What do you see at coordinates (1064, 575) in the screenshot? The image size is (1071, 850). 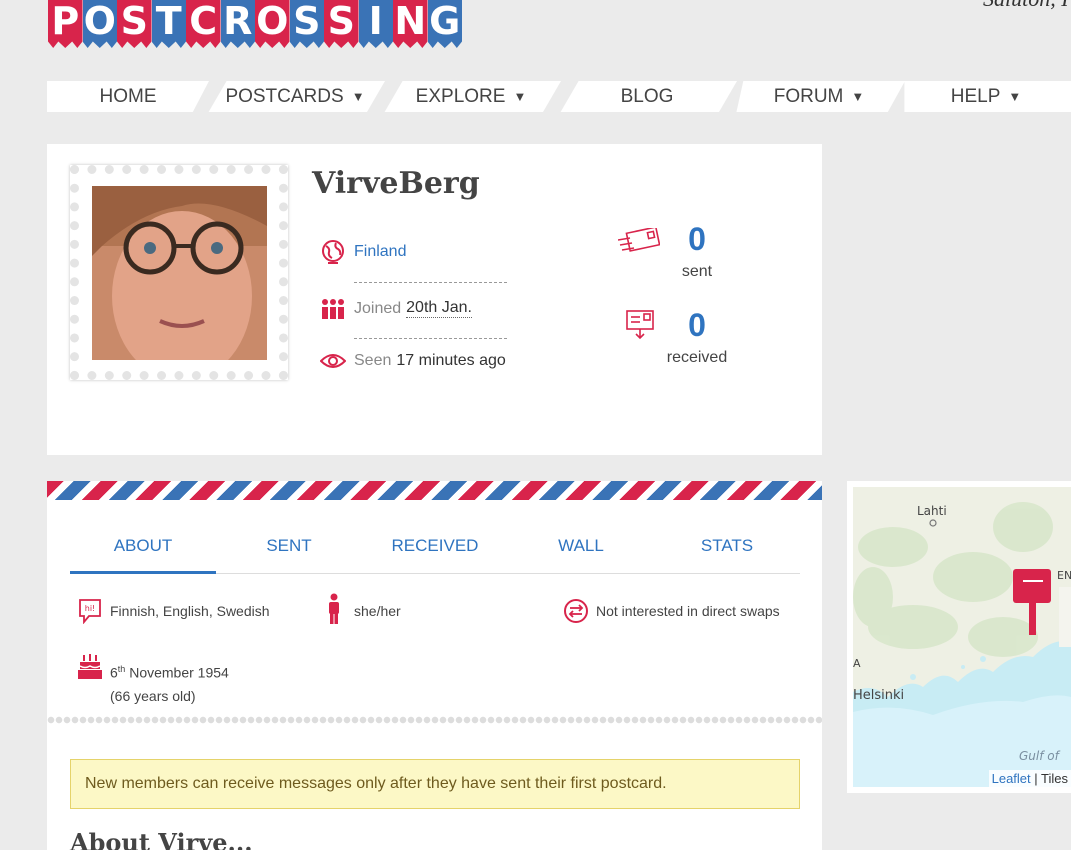 I see `map-label-edge-right: EN` at bounding box center [1064, 575].